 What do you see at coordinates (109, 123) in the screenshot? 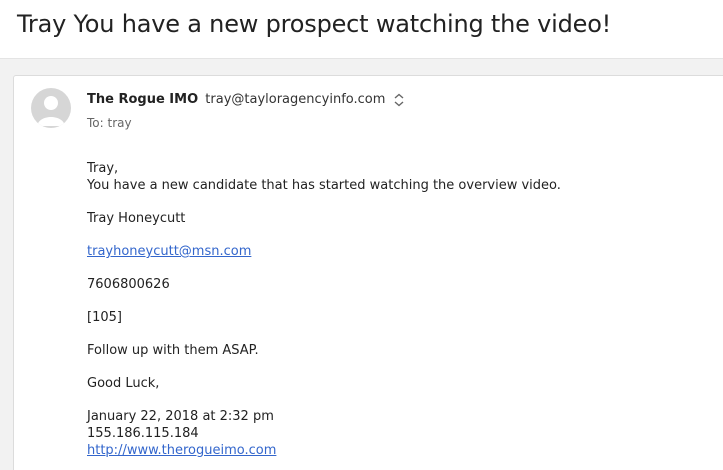
I see `recipient-line: To: tray` at bounding box center [109, 123].